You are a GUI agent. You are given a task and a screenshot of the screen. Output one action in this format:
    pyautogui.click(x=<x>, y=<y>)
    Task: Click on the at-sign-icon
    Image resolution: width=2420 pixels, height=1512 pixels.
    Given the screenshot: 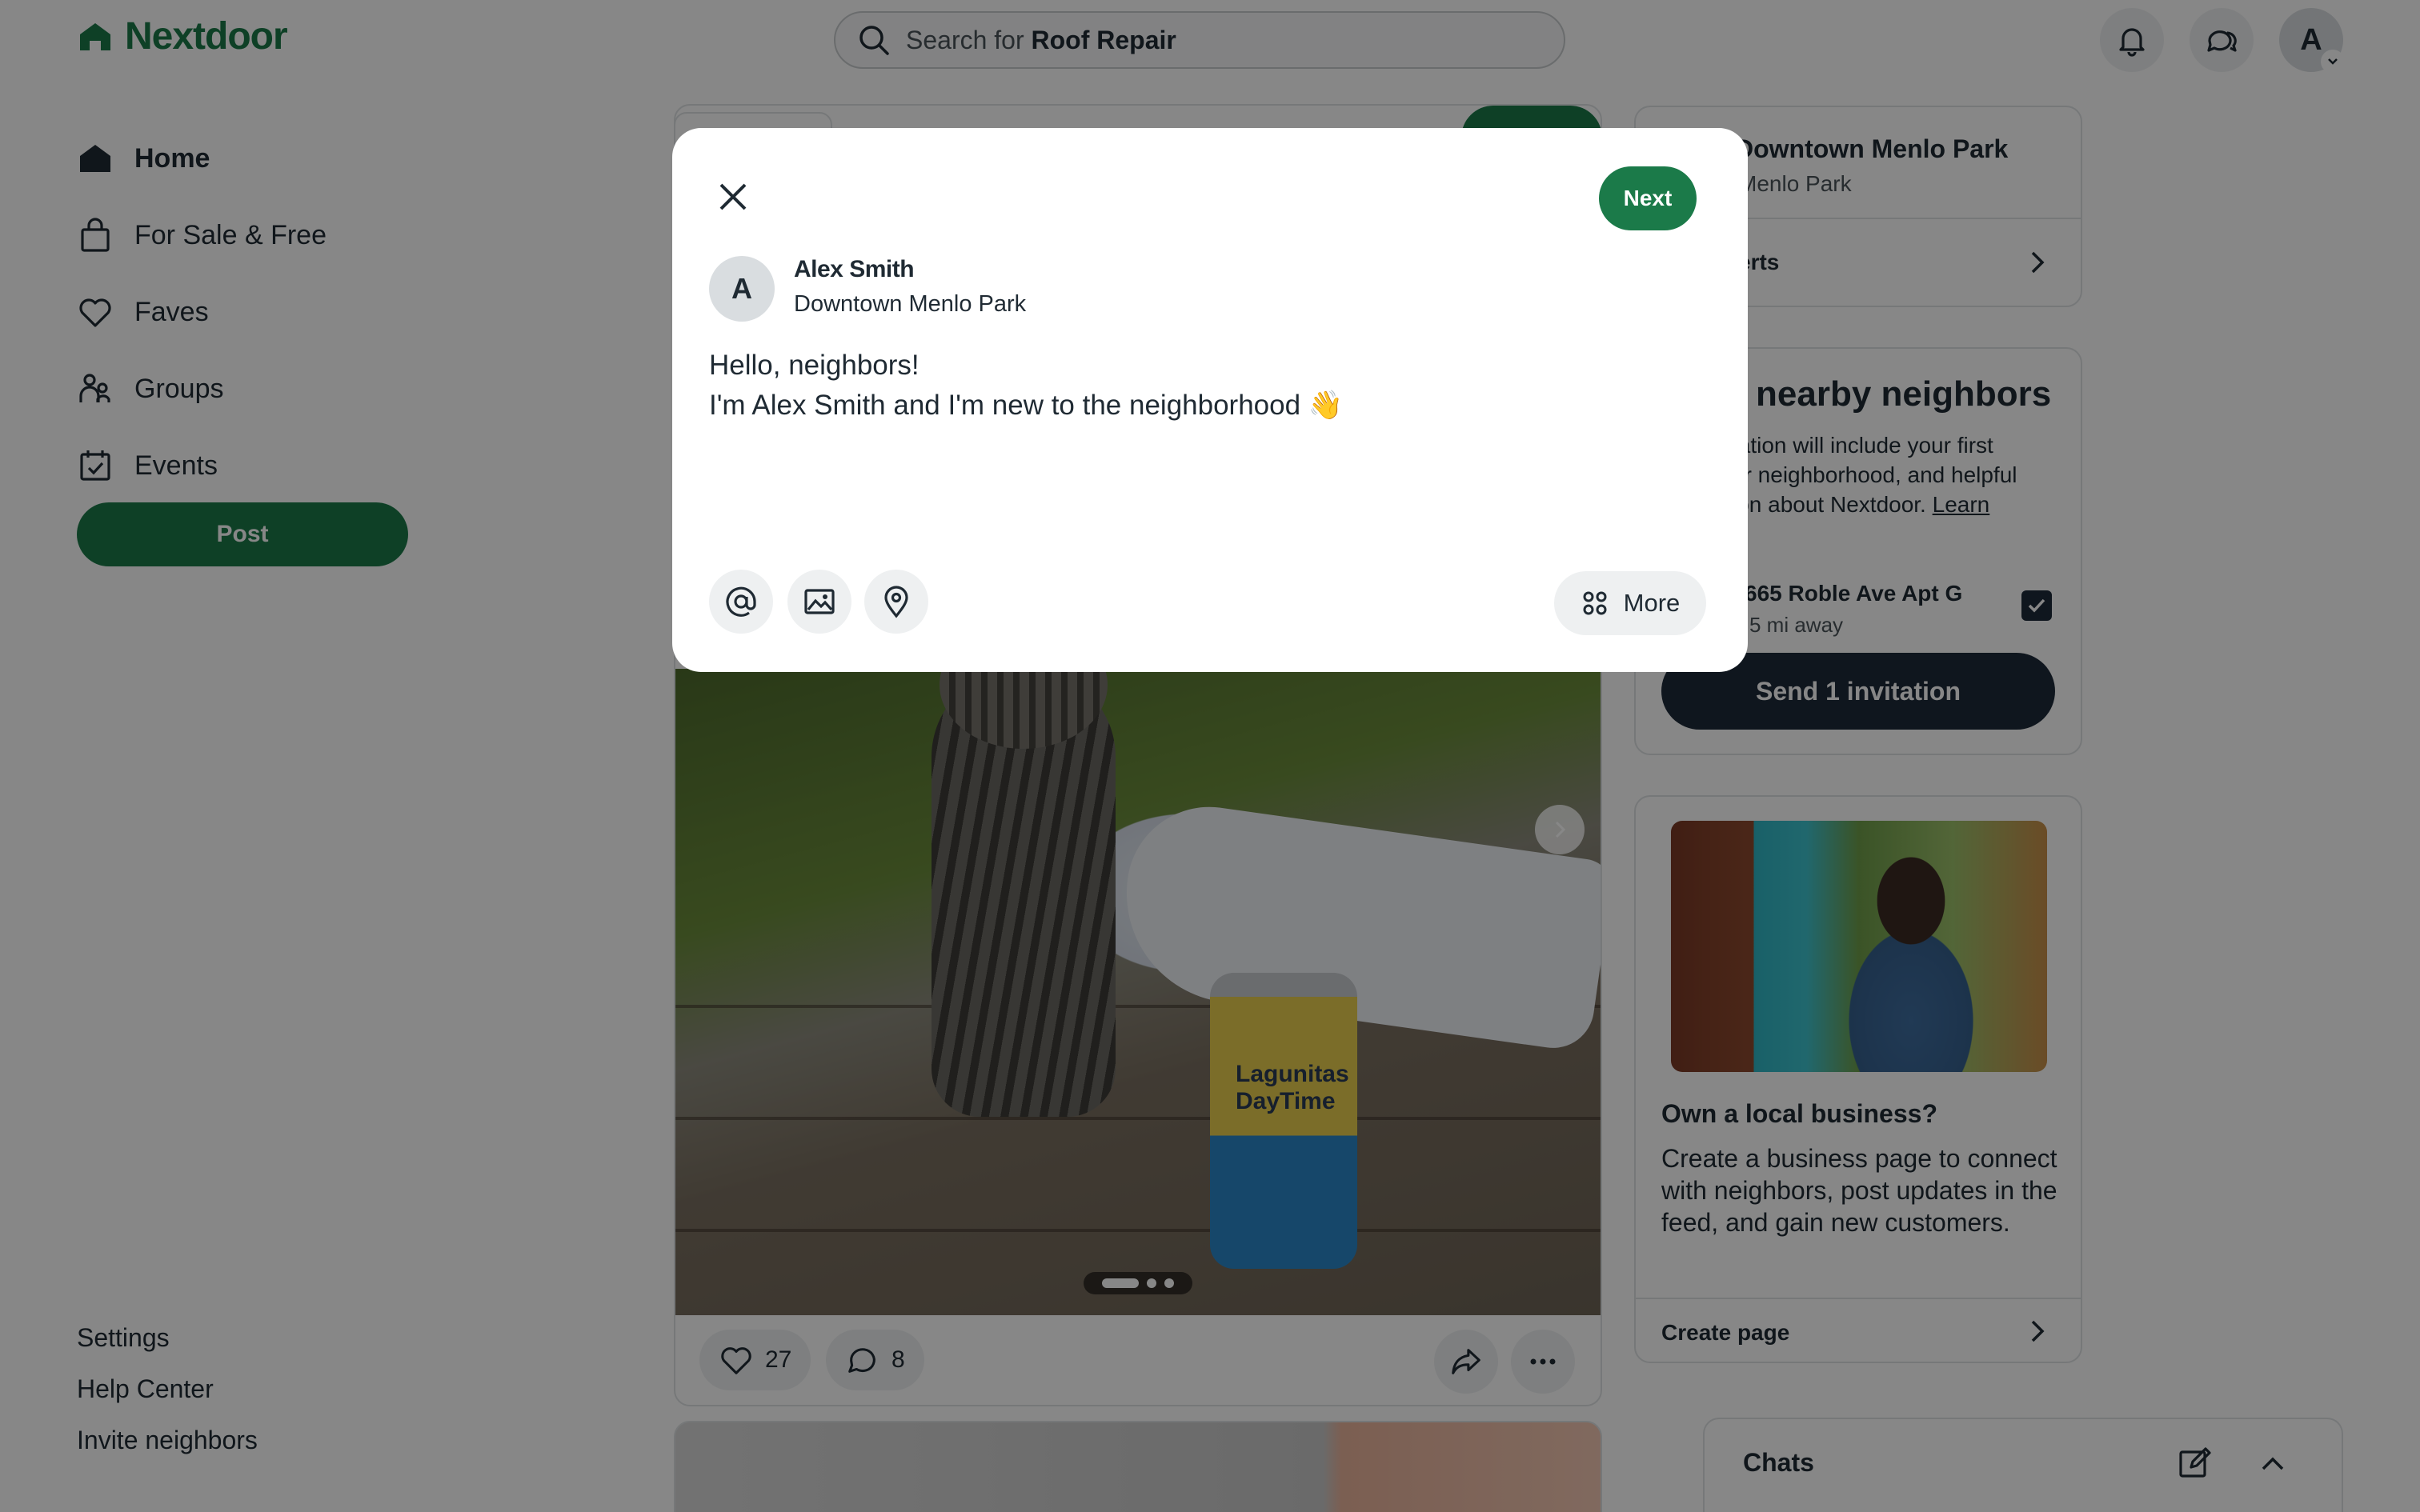 What is the action you would take?
    pyautogui.click(x=741, y=601)
    